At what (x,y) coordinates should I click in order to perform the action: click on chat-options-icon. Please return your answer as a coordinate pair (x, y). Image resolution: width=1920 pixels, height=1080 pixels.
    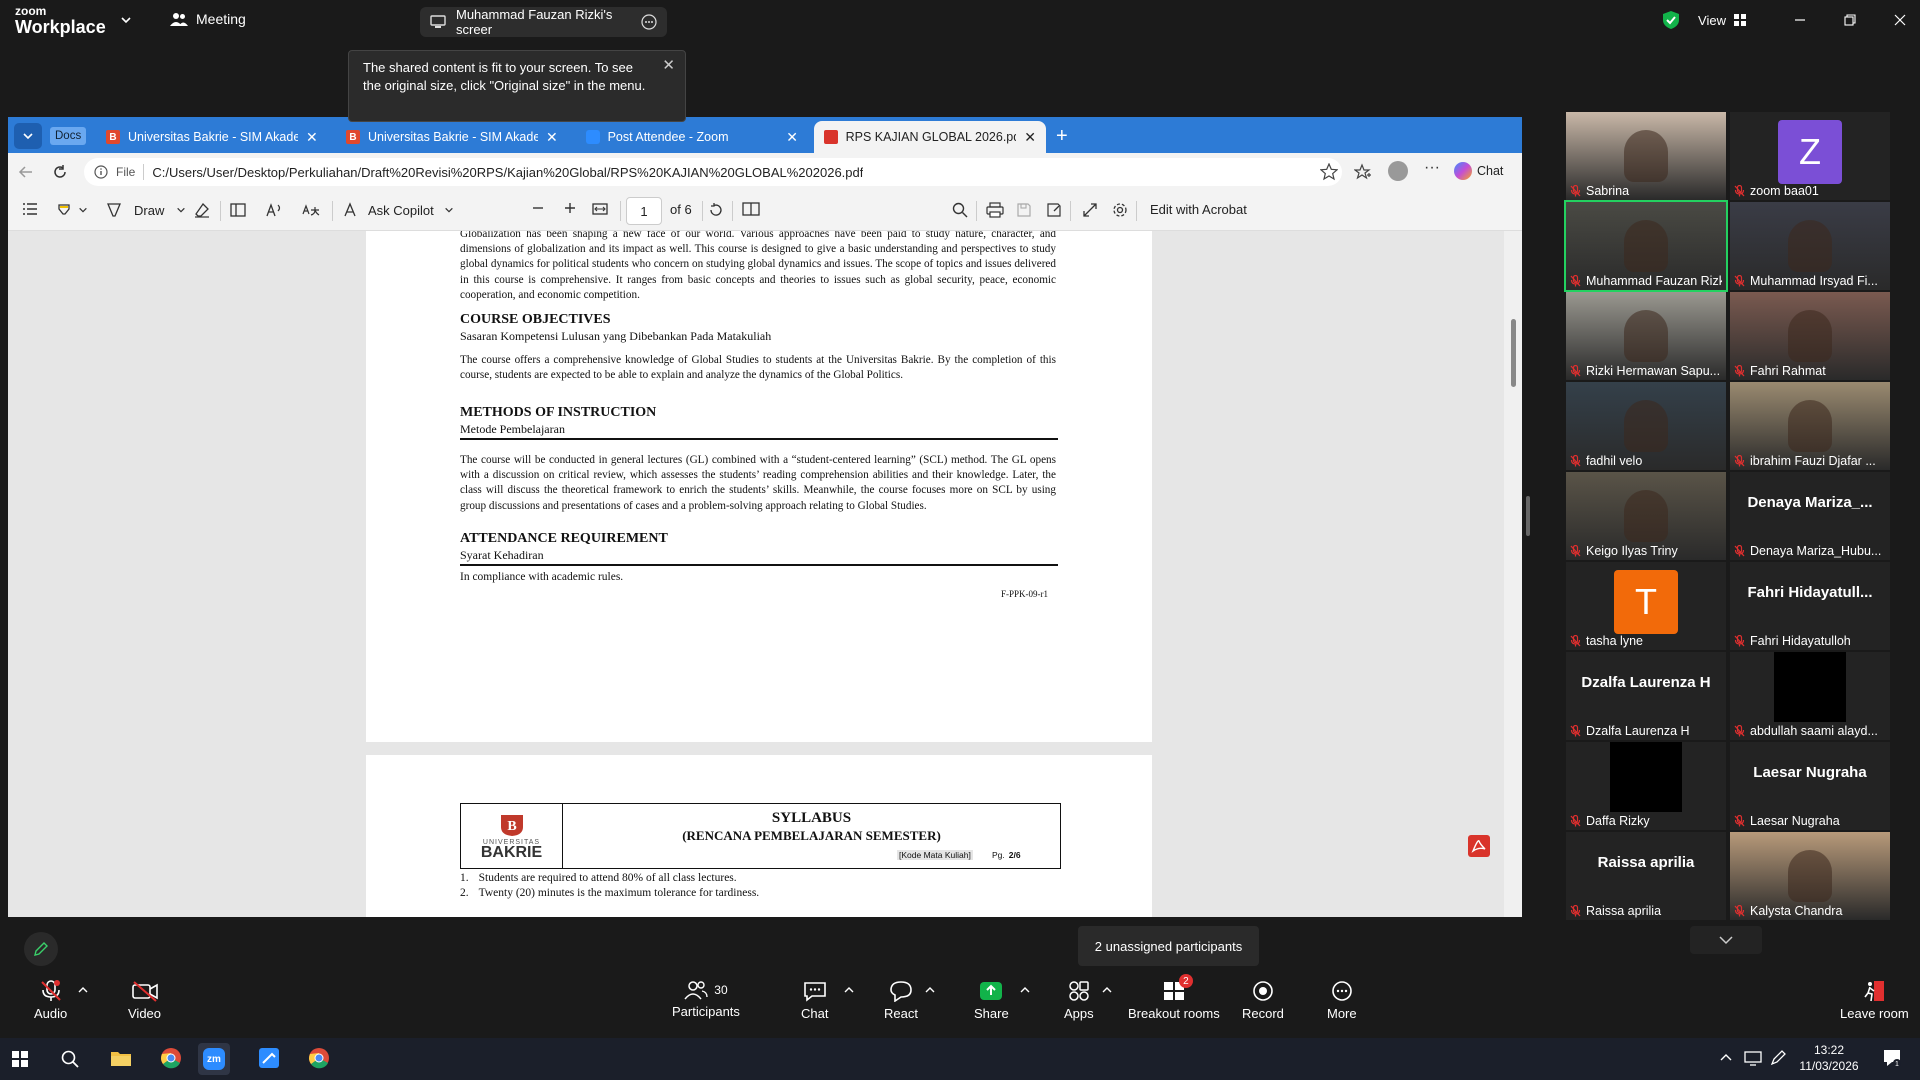
    Looking at the image, I should click on (849, 990).